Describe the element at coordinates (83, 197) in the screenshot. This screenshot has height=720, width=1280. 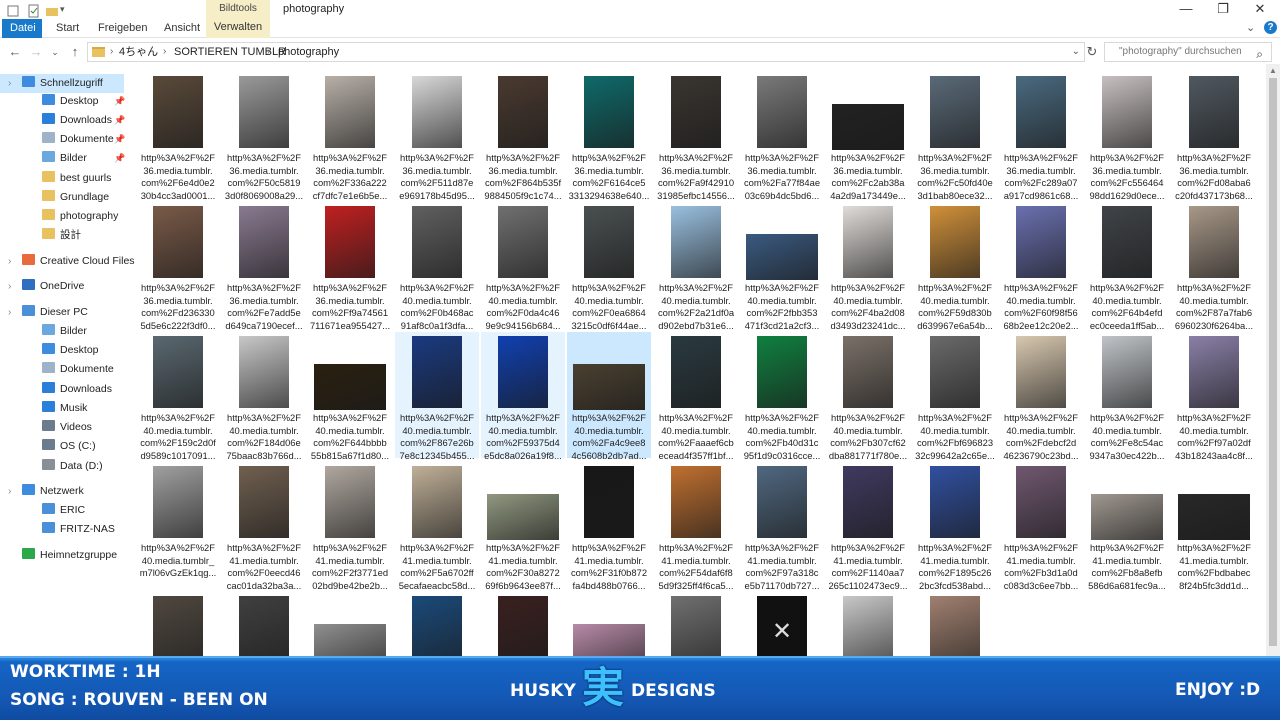
I see `sidebar-item: Grundlage` at that location.